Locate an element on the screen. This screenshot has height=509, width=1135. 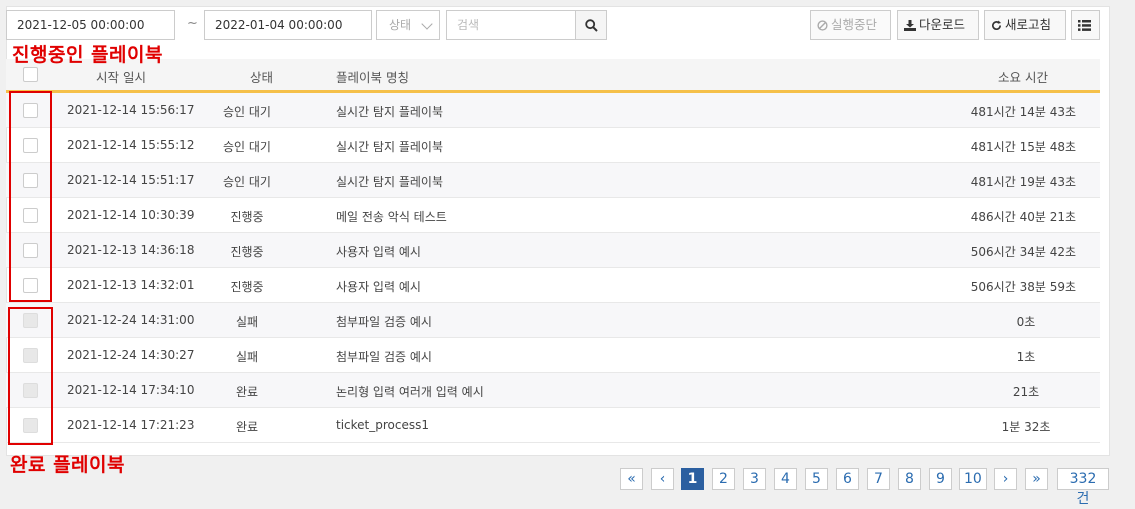
stop-execution-button: 실행중단 is located at coordinates (850, 25).